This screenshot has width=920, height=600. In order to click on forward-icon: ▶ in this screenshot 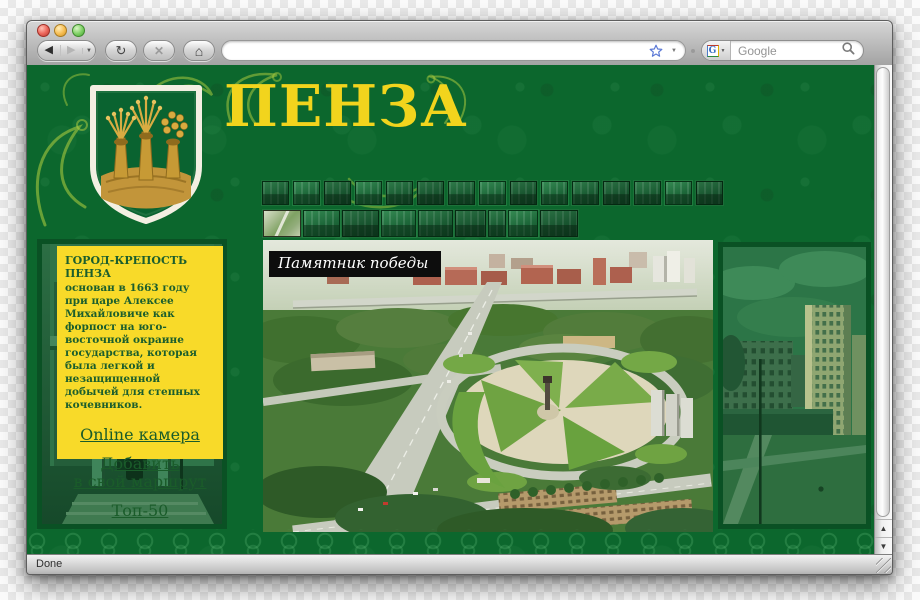, I will do `click(71, 50)`.